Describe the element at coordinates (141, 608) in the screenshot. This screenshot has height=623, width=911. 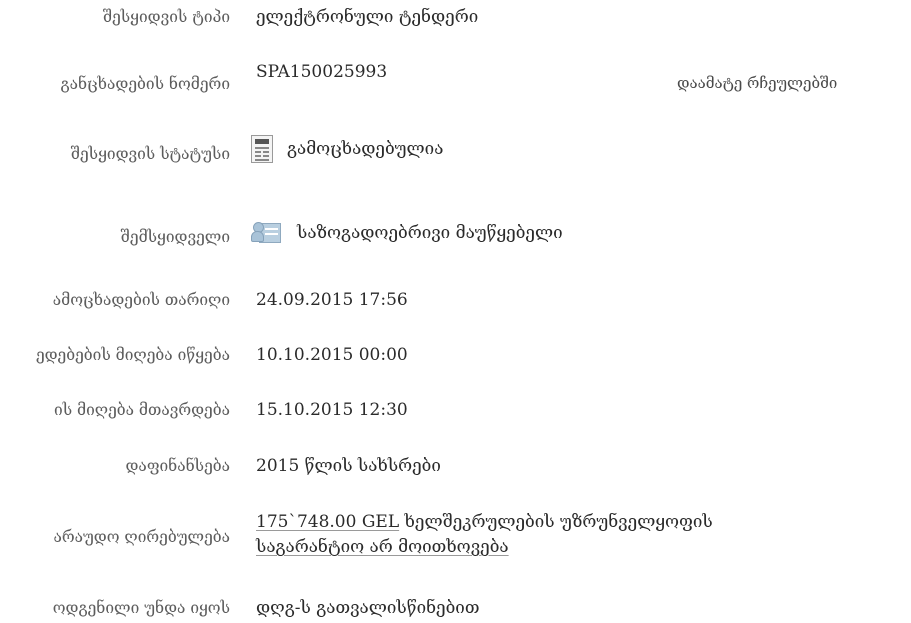
I see `price-presentation-label: ოდგენილი უნდა იყოს` at that location.